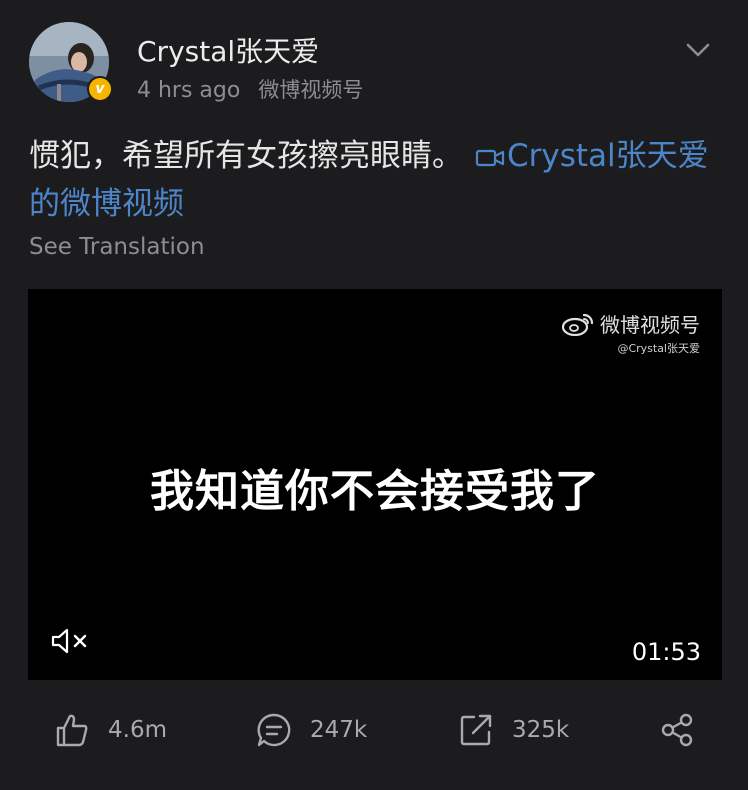 Image resolution: width=748 pixels, height=790 pixels. Describe the element at coordinates (250, 89) in the screenshot. I see `post-meta: 4 hrs ago 微博视频号` at that location.